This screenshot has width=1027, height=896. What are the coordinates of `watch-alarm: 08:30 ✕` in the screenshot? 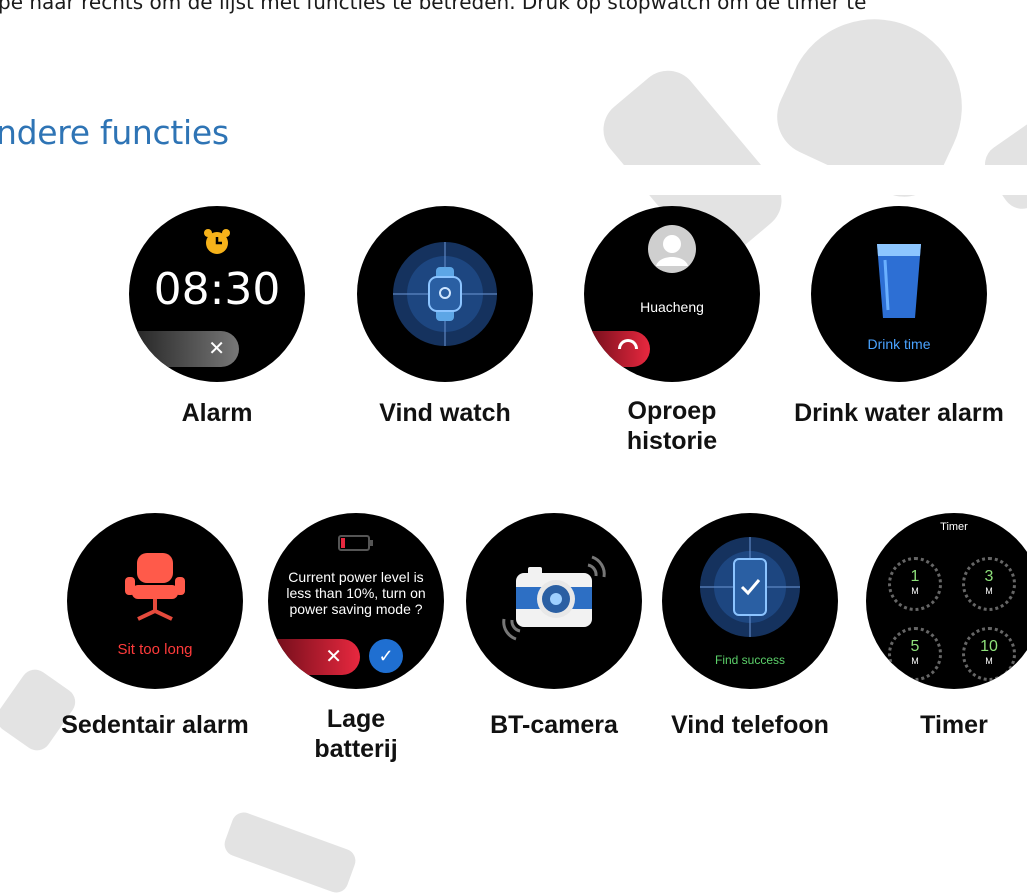 It's located at (217, 294).